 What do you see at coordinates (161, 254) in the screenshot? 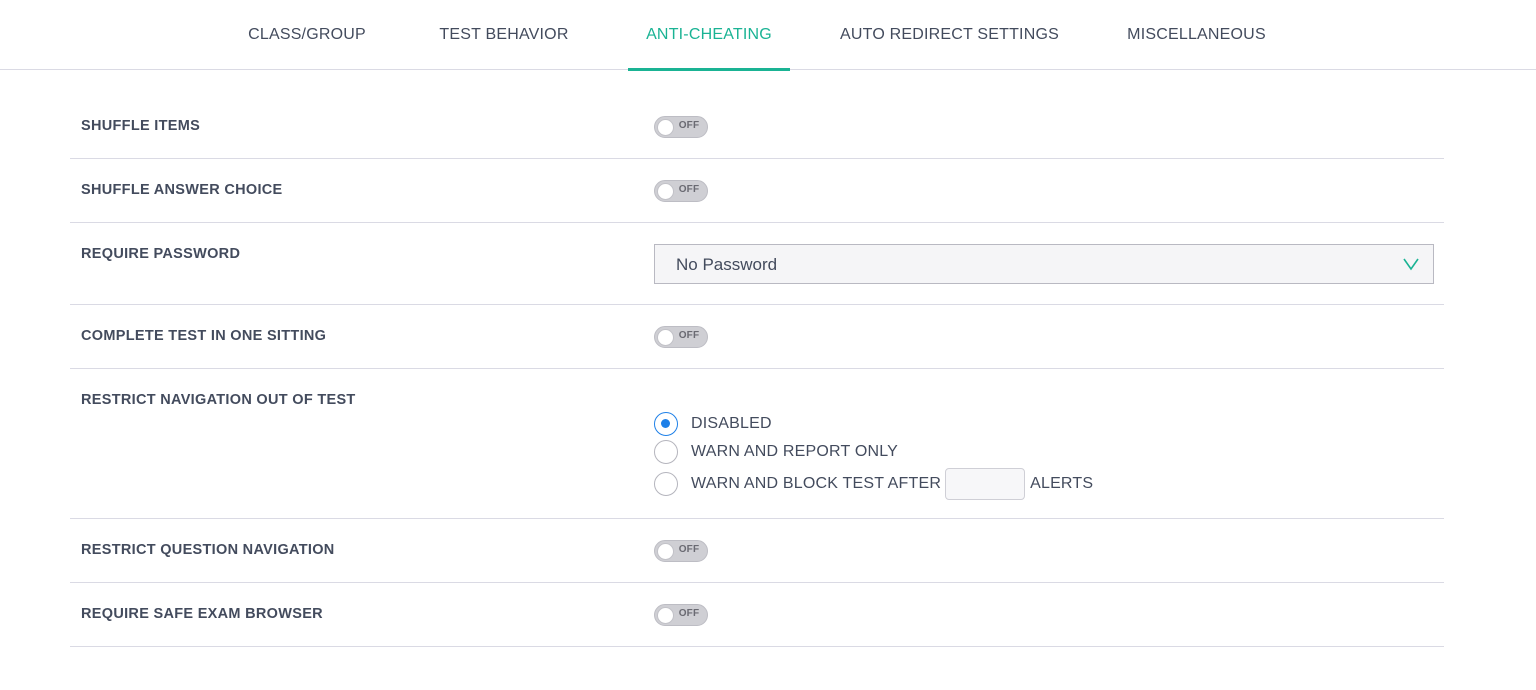
I see `require-password-label: REQUIRE PASSWORD` at bounding box center [161, 254].